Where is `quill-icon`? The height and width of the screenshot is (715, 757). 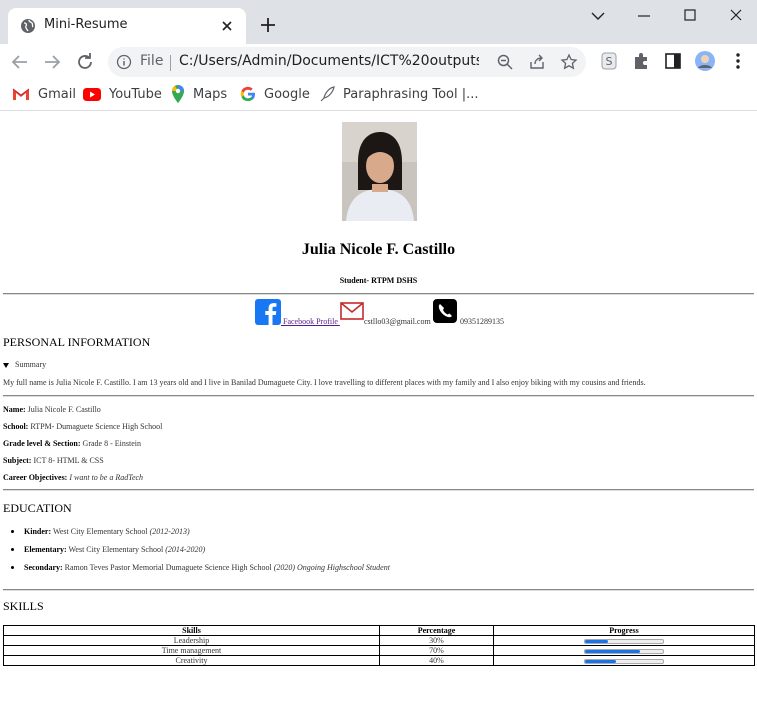
quill-icon is located at coordinates (327, 94).